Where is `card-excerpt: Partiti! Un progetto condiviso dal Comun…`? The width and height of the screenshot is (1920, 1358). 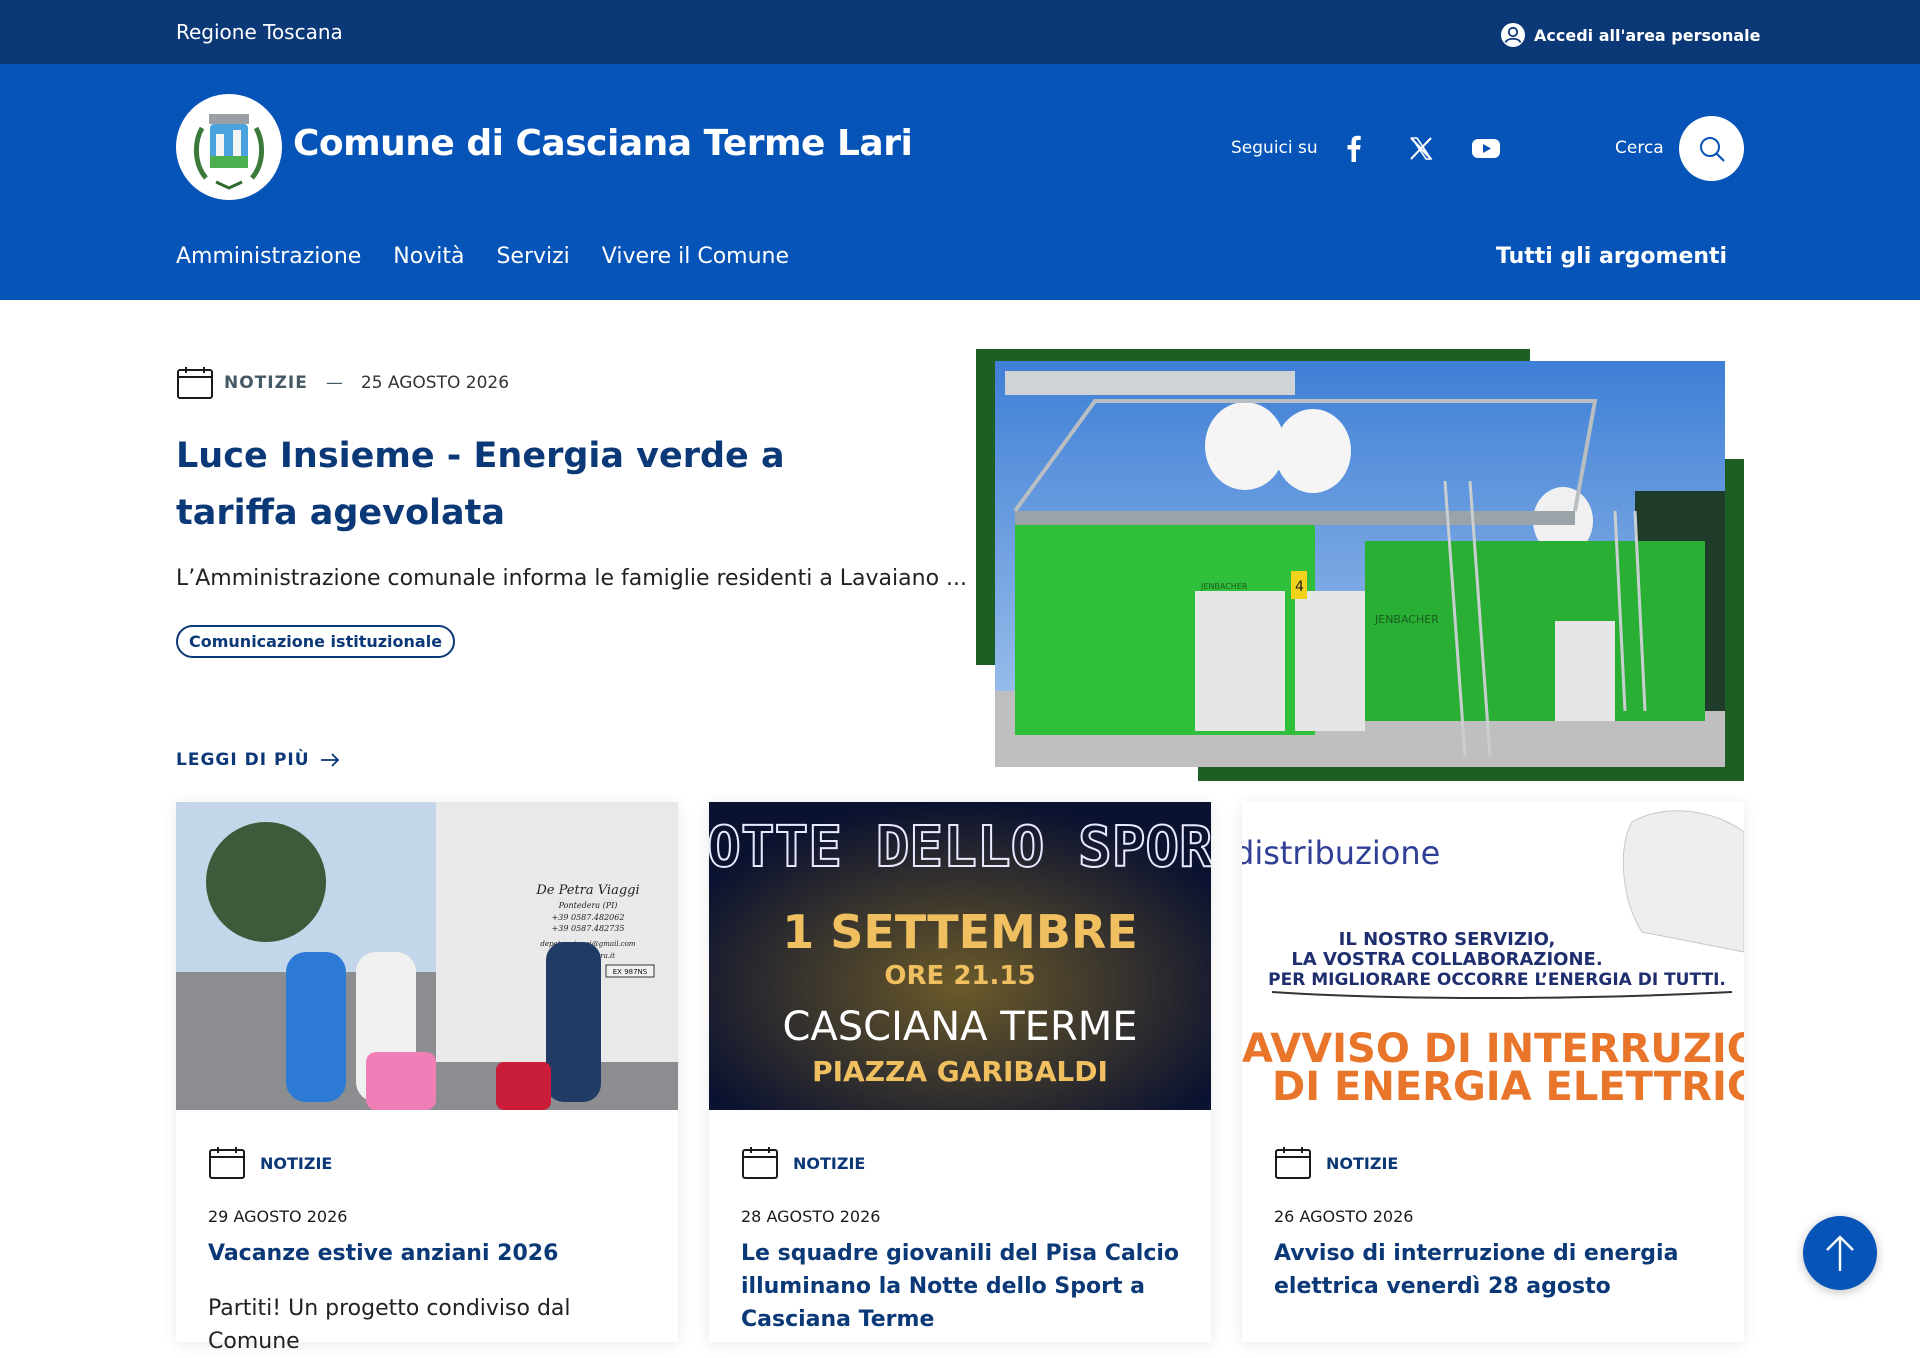 card-excerpt: Partiti! Un progetto condiviso dal Comun… is located at coordinates (389, 1325).